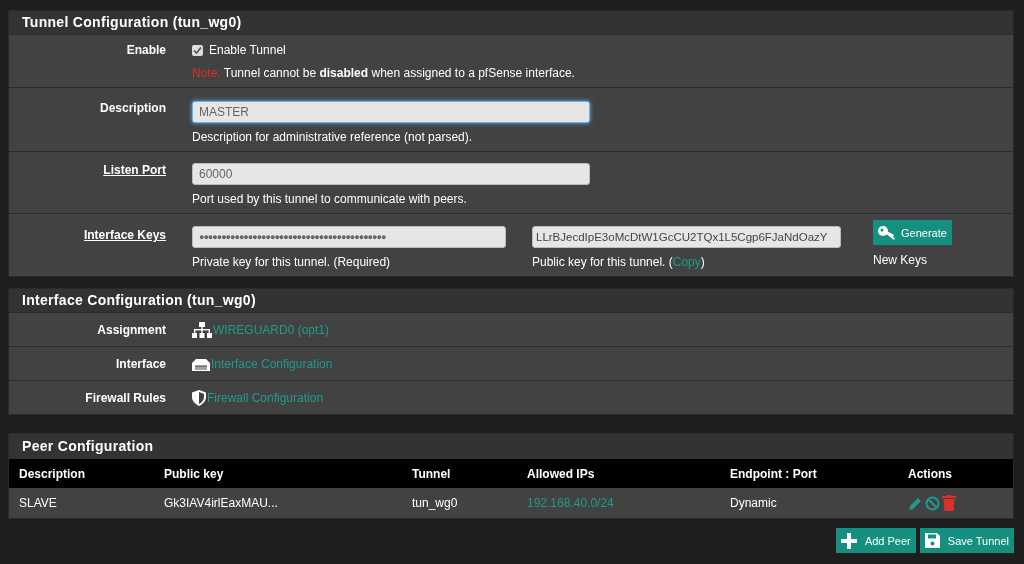  What do you see at coordinates (125, 397) in the screenshot?
I see `field-label: Firewall Rules` at bounding box center [125, 397].